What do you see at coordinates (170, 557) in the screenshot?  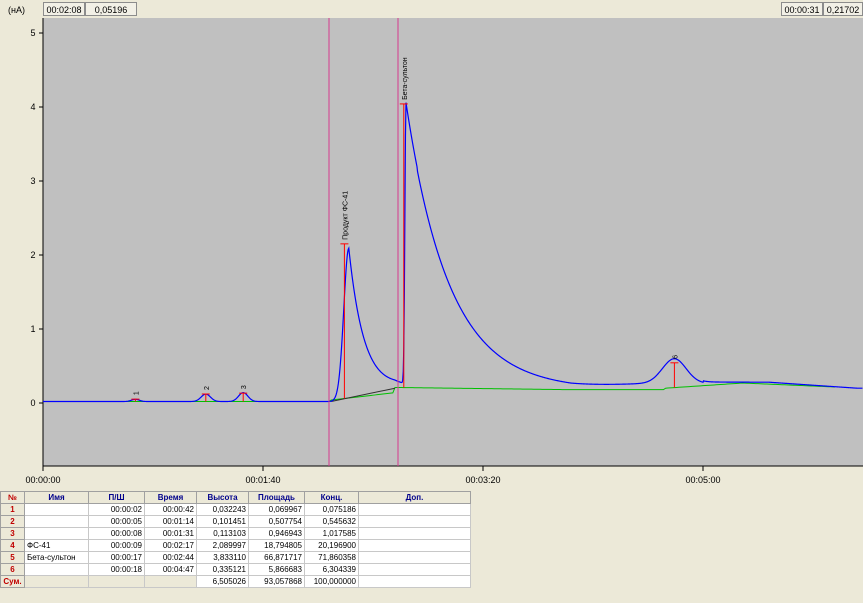 I see `value-cell: 00:02:44` at bounding box center [170, 557].